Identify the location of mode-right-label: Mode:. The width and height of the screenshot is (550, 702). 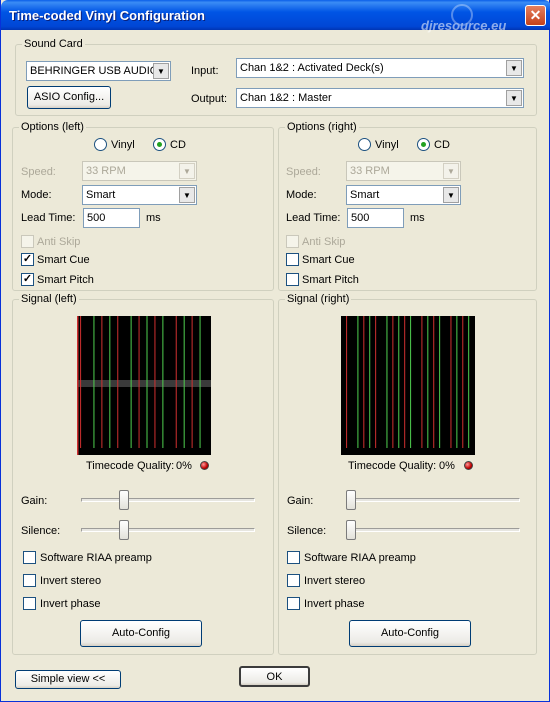
(301, 195).